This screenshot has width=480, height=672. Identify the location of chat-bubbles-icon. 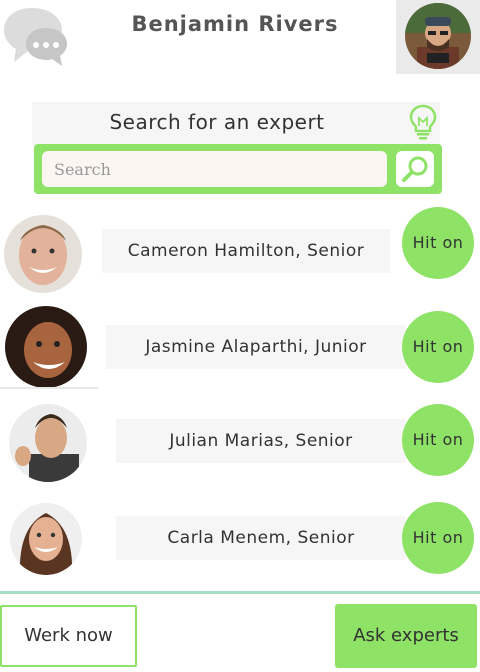
(35, 35).